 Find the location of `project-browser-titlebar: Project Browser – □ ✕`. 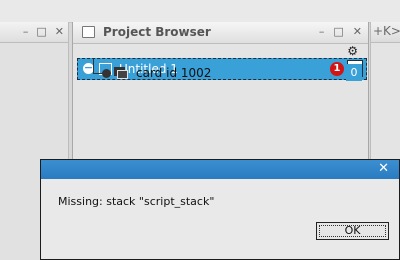

project-browser-titlebar: Project Browser – □ ✕ is located at coordinates (220, 33).